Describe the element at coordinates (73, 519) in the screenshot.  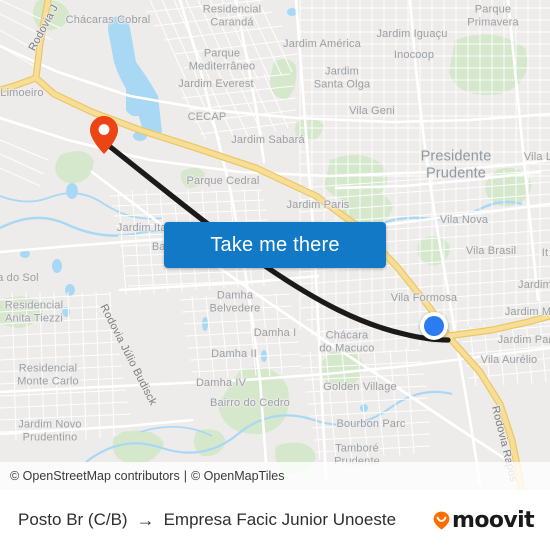
I see `route-origin-label: Posto Br (C/B)` at that location.